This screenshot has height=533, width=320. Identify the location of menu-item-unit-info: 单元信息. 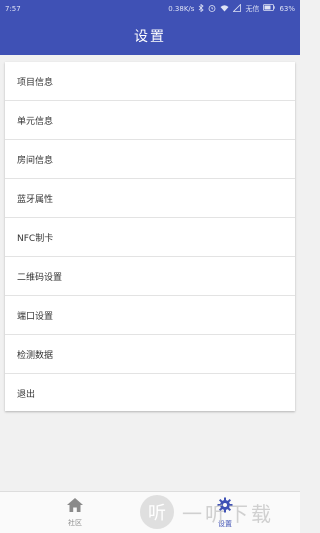
(150, 120).